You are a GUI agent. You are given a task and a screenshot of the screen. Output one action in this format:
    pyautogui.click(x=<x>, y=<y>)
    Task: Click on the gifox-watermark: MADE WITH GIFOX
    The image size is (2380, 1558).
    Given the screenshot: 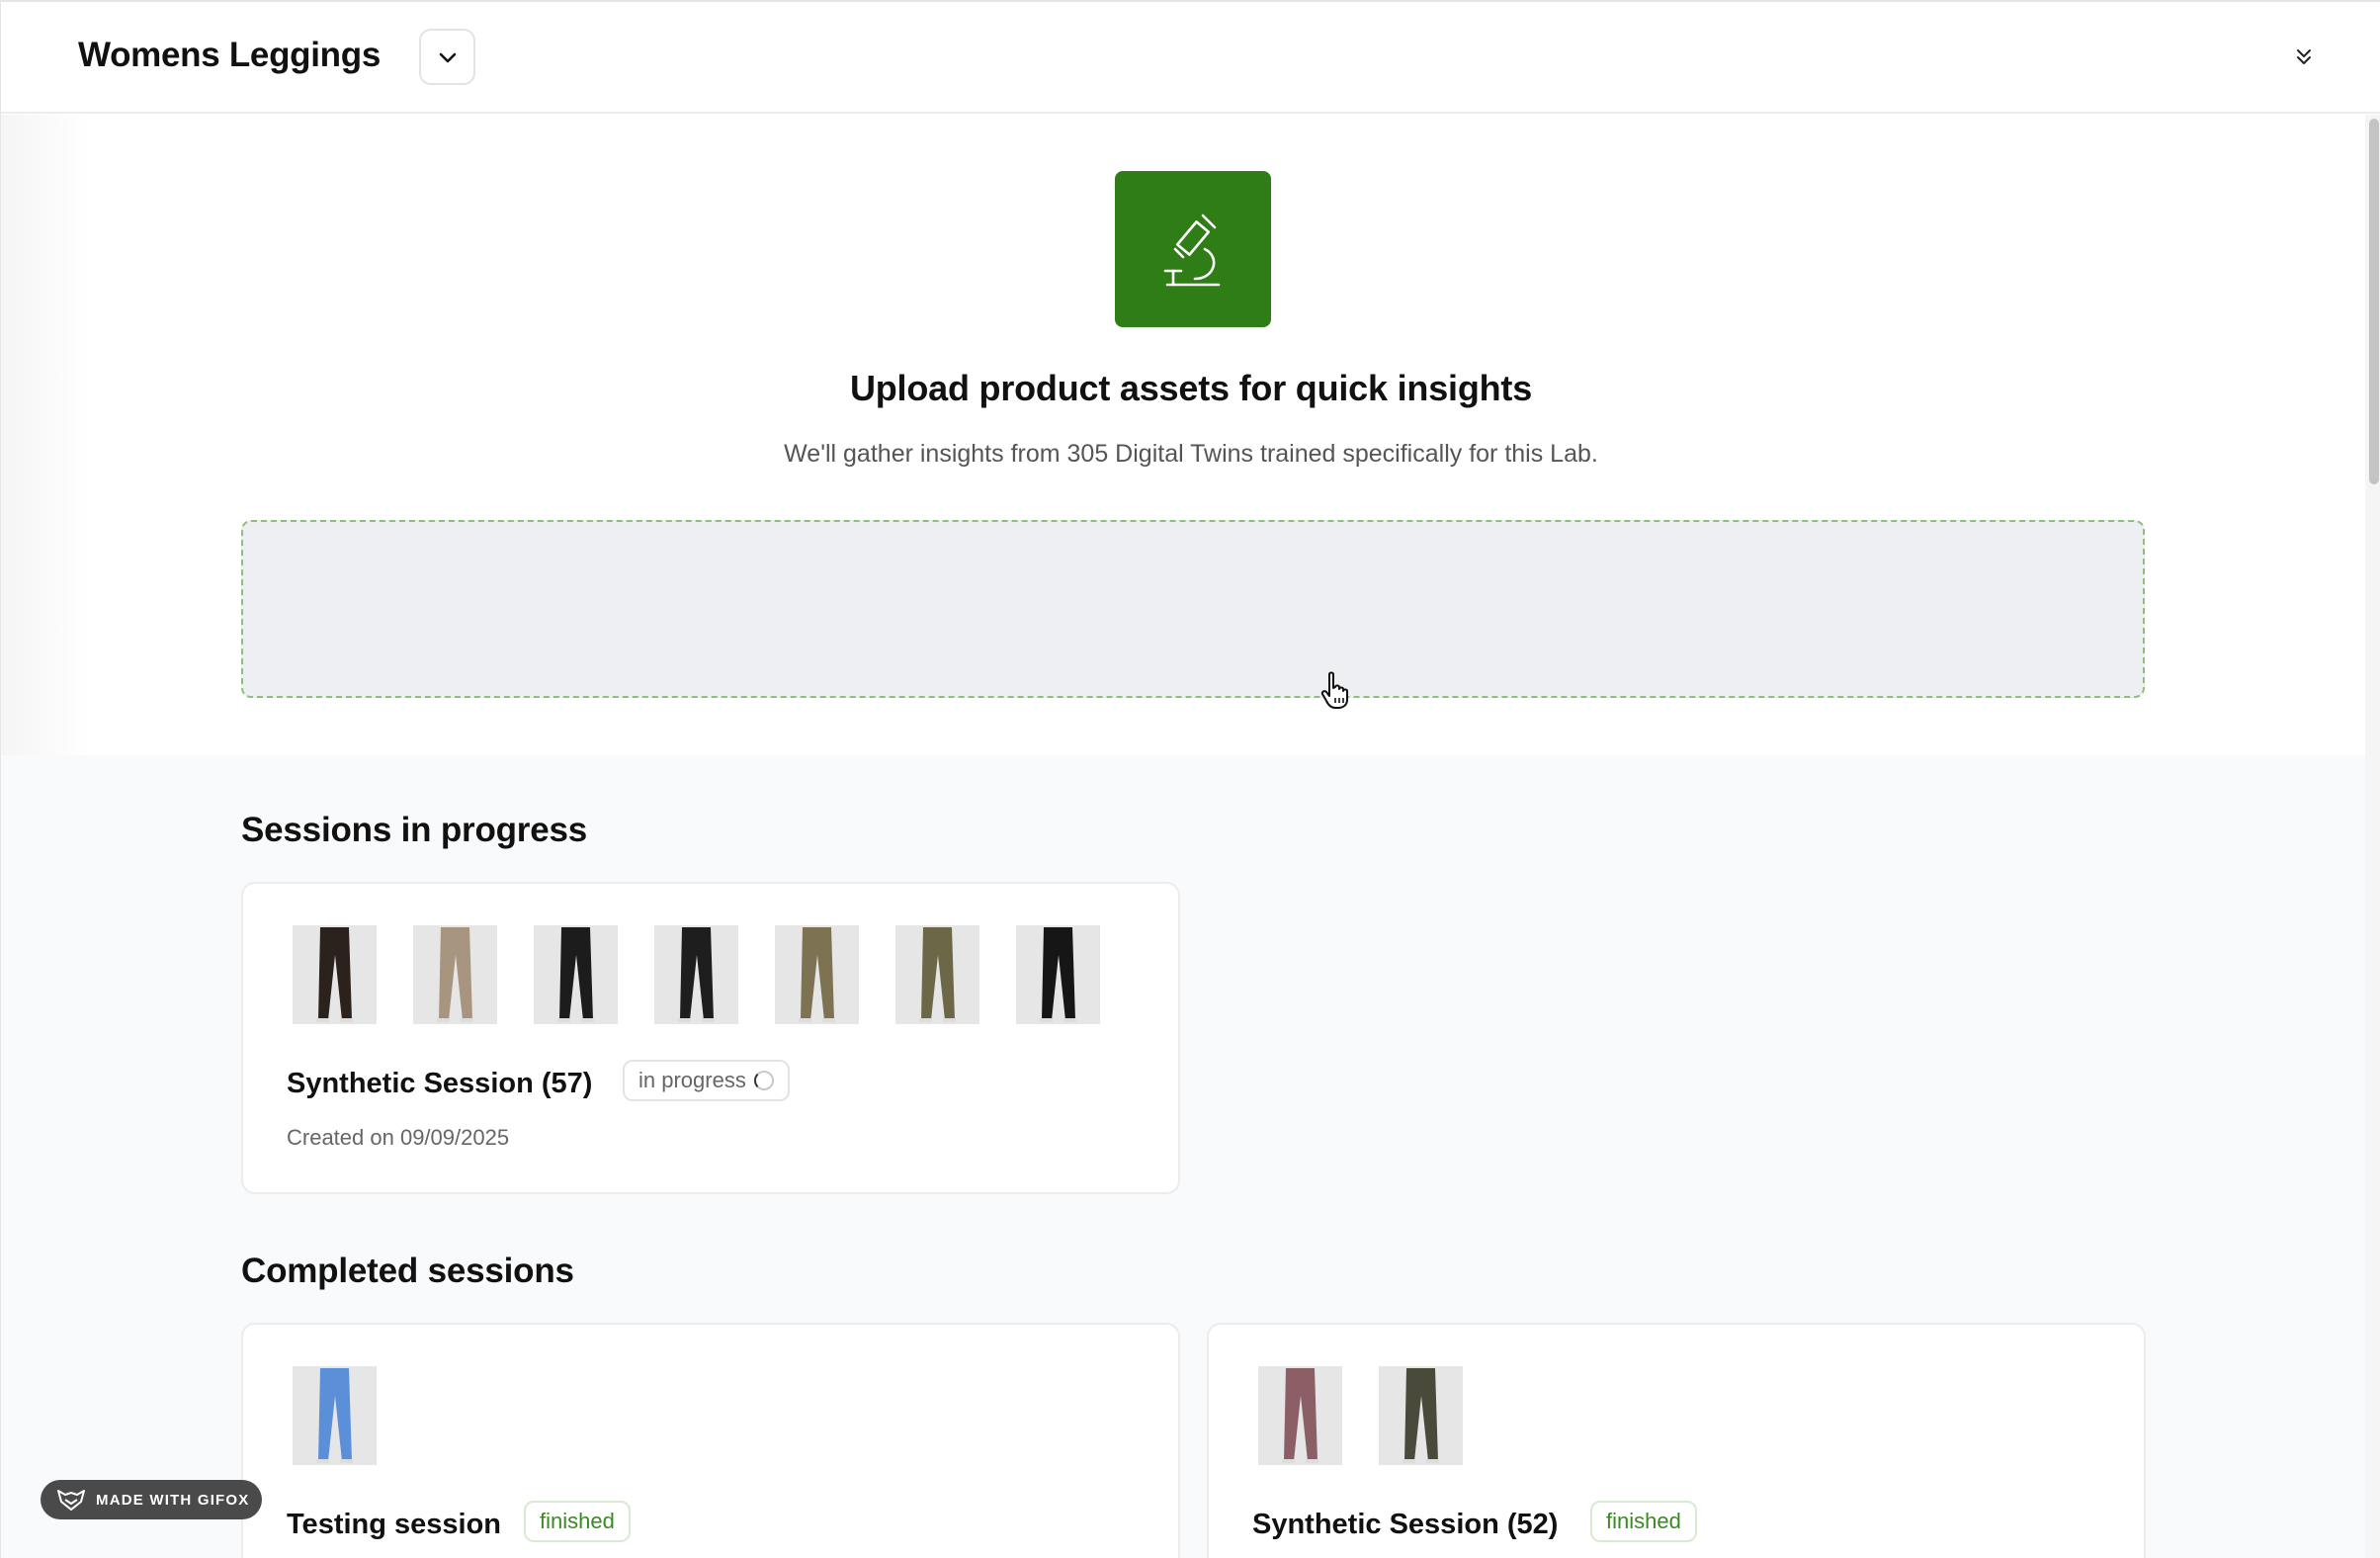 What is the action you would take?
    pyautogui.click(x=151, y=1499)
    